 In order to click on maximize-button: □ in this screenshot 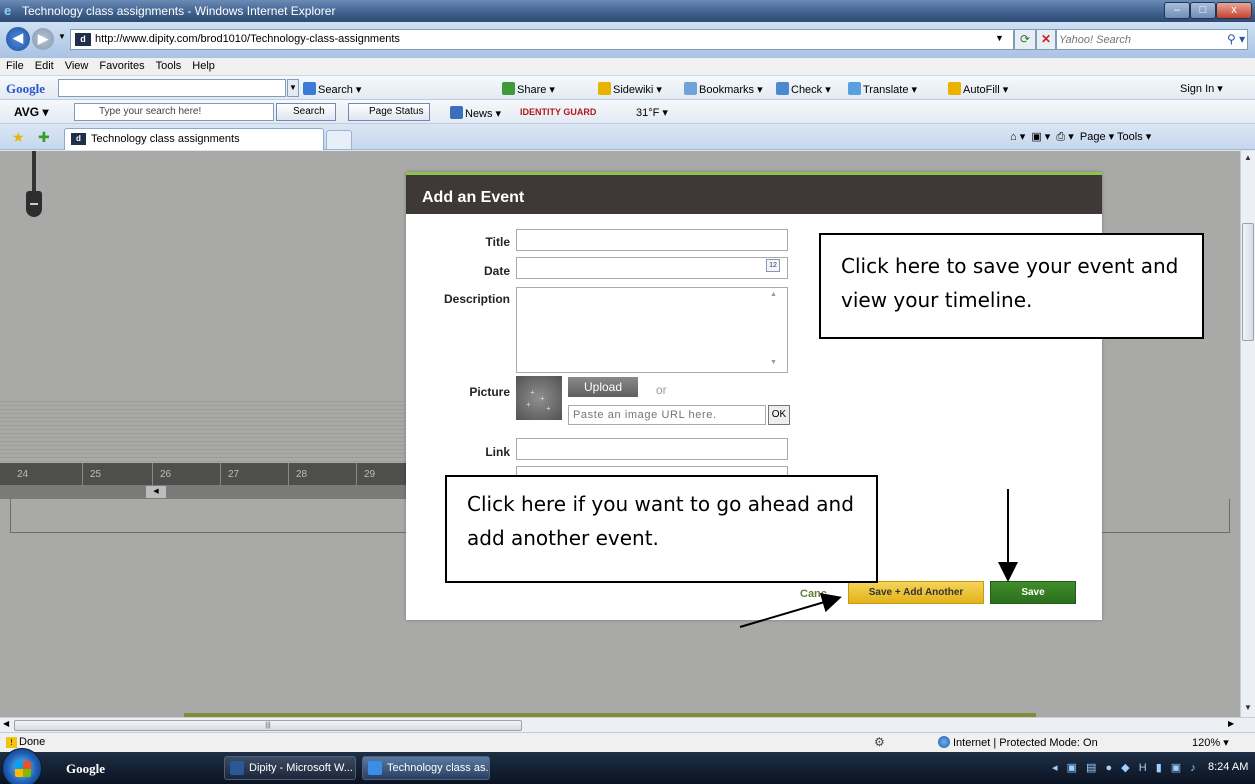, I will do `click(1203, 10)`.